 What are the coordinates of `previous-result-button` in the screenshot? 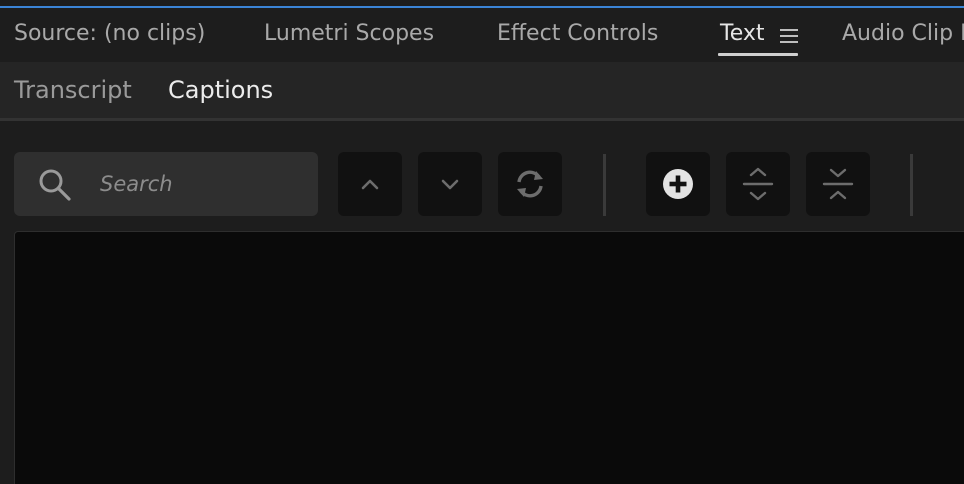 It's located at (370, 184).